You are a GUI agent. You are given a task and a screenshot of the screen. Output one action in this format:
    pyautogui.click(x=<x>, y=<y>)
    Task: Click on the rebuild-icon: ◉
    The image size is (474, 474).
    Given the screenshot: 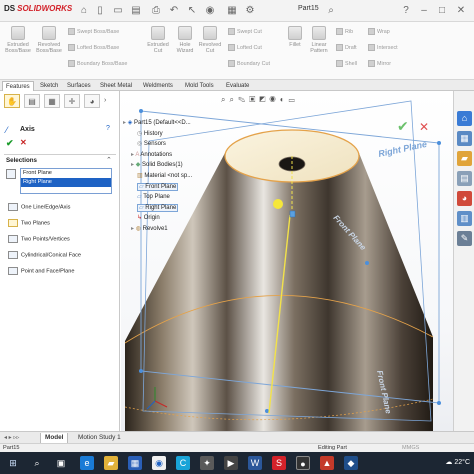 What is the action you would take?
    pyautogui.click(x=210, y=10)
    